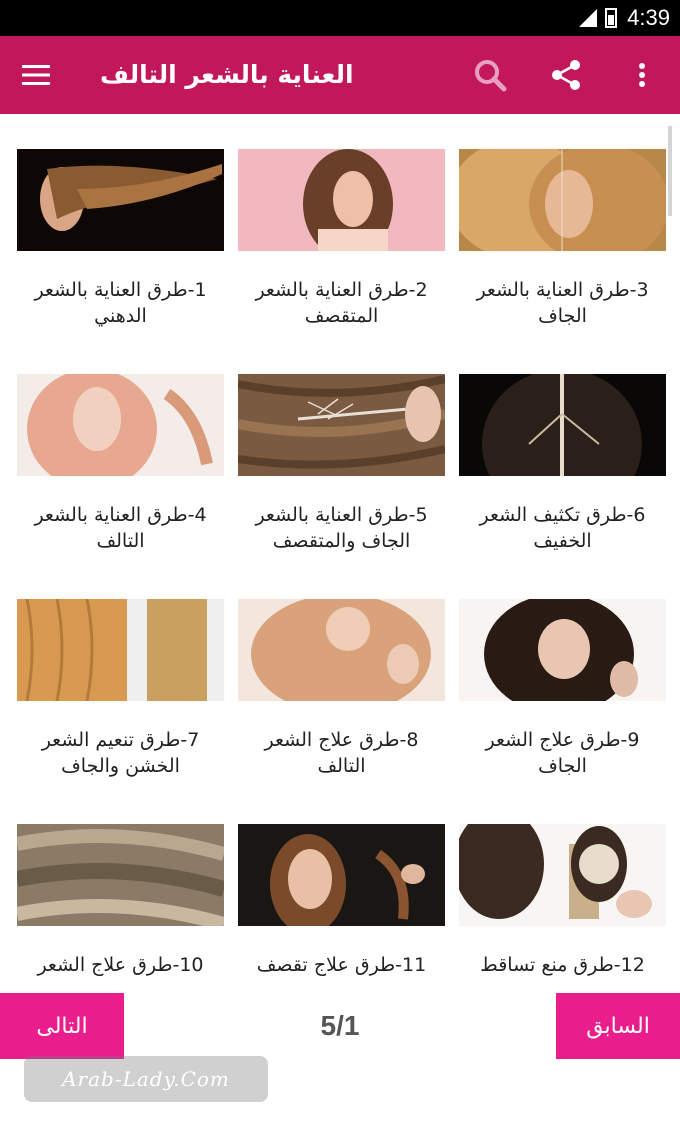 The image size is (680, 1133). Describe the element at coordinates (227, 74) in the screenshot. I see `page-title: العناية بالشعر التالف` at that location.